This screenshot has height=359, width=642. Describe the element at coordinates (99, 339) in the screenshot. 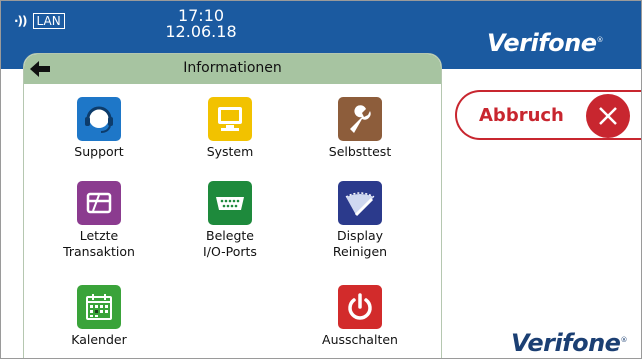

I see `tile-label: Kalender` at that location.